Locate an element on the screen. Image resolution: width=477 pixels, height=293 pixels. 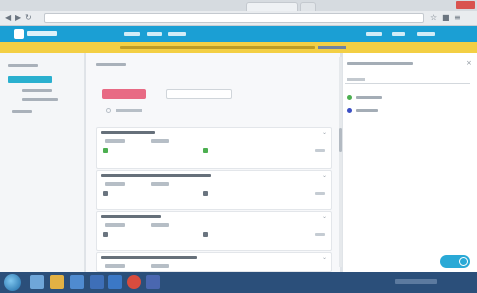
minimize-icon is located at coordinates (433, 5).